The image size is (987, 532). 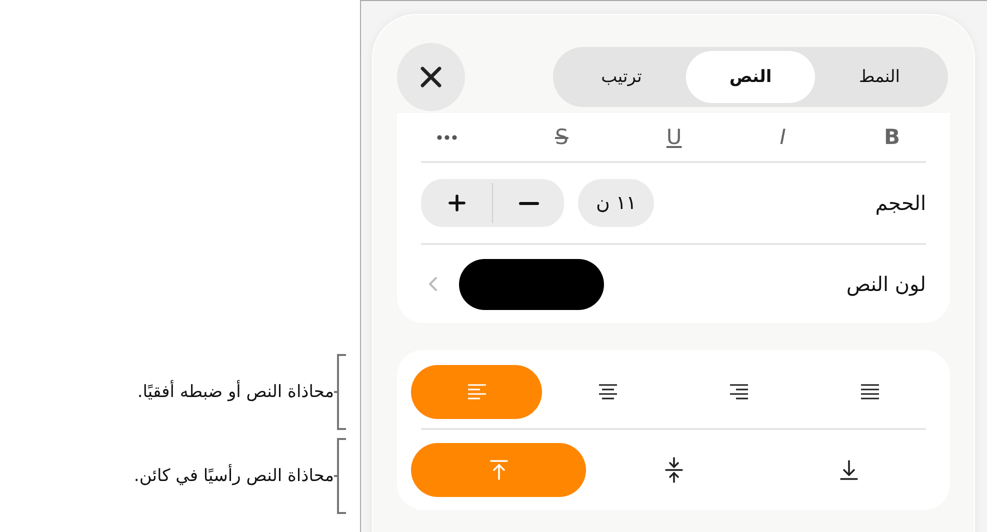 I want to click on align-left-icon, so click(x=477, y=392).